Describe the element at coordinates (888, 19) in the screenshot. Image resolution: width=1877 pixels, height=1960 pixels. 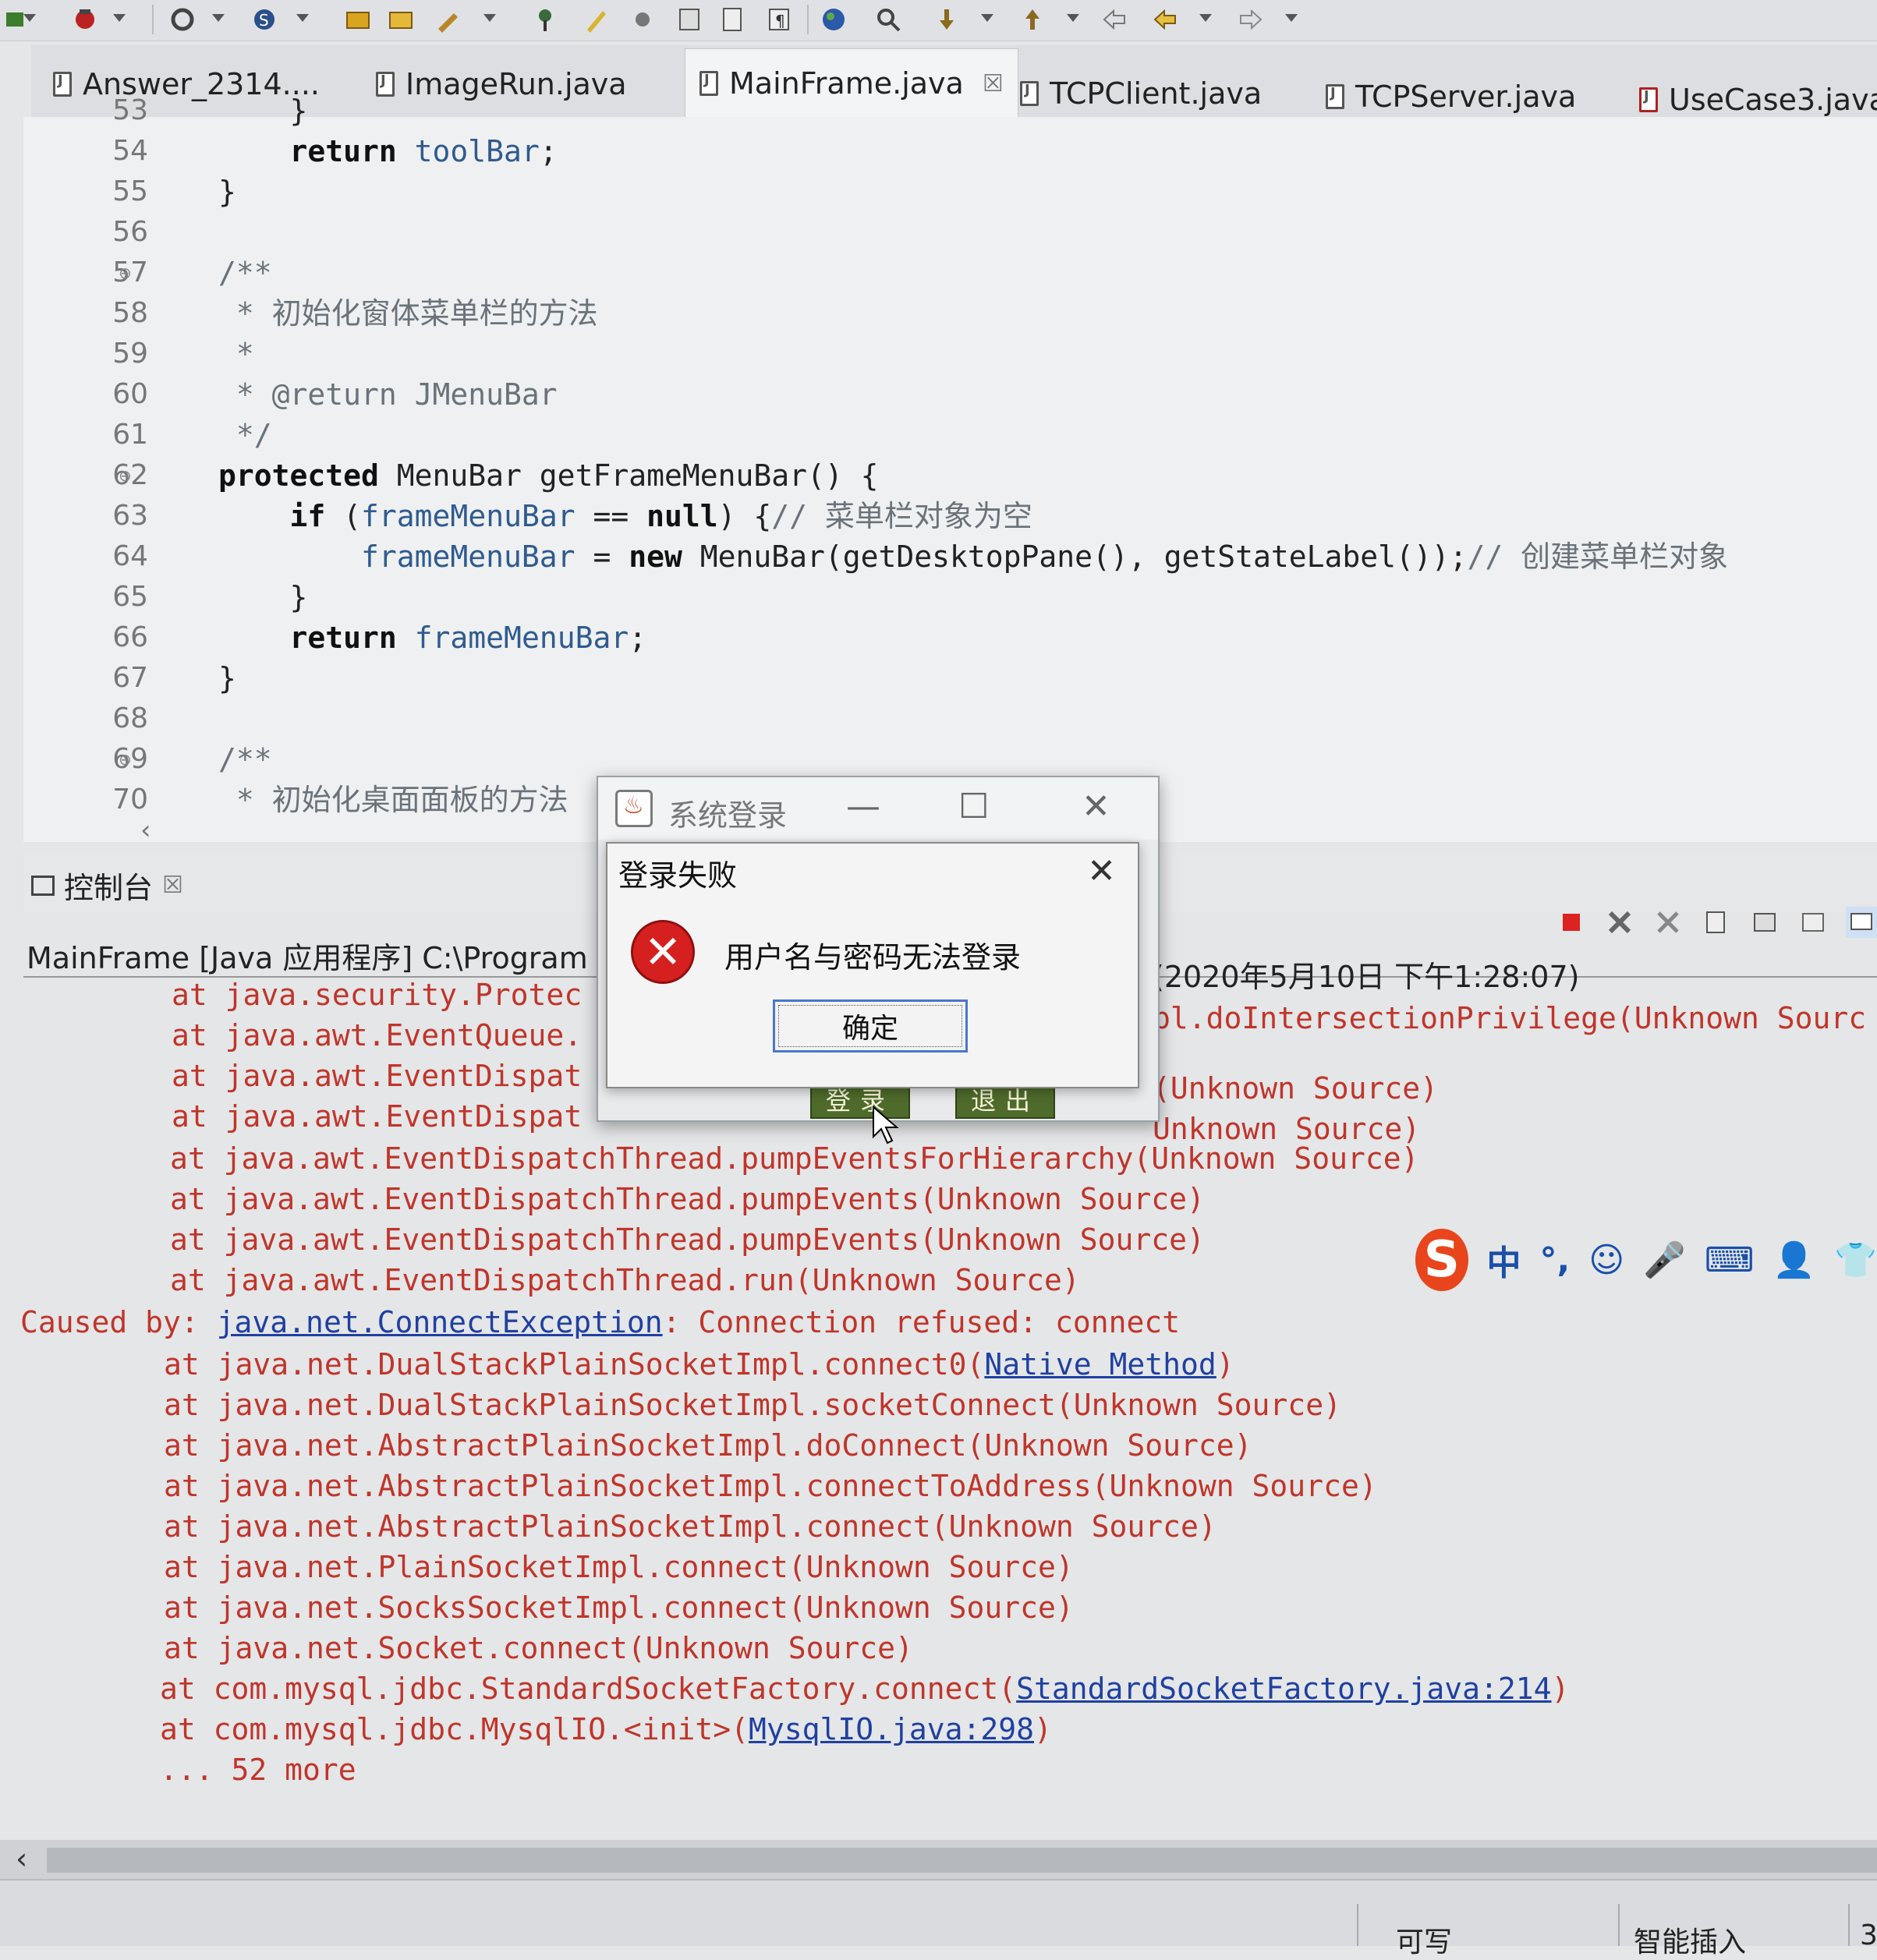
I see `search-icon` at that location.